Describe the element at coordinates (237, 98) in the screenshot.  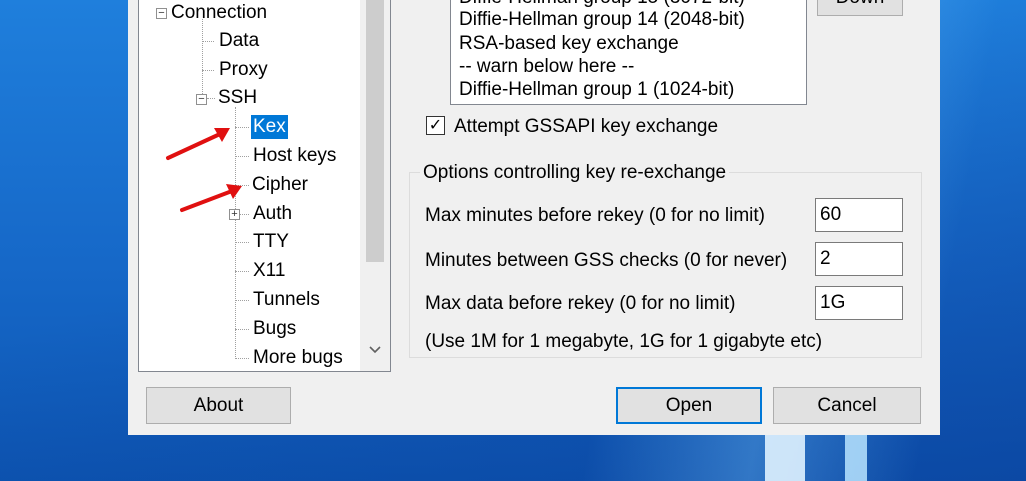
I see `tree-item-ssh: SSH` at that location.